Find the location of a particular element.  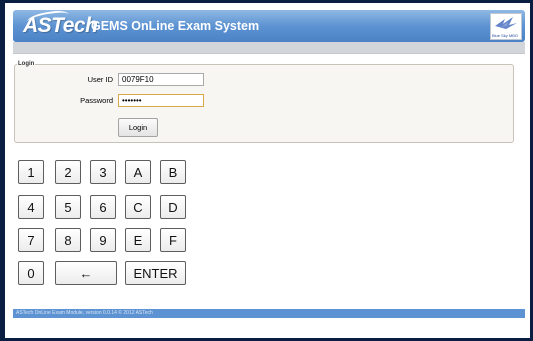

key-d: D is located at coordinates (173, 207).